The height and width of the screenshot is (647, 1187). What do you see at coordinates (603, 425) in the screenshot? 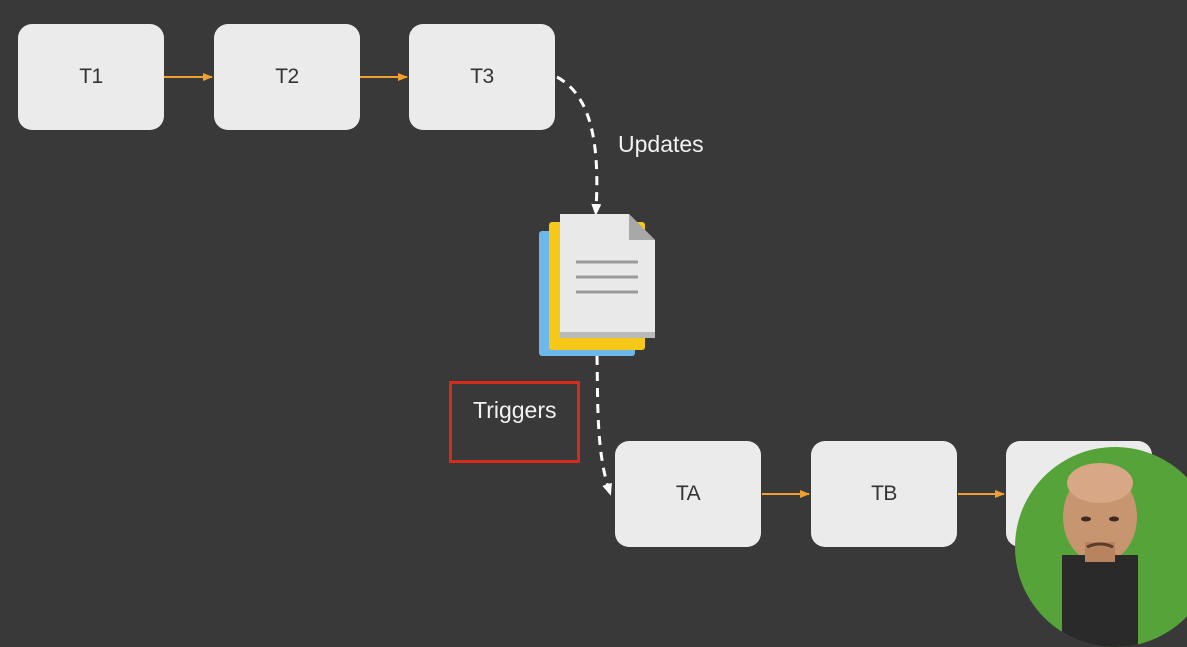
I see `dashed-arrow-triggers` at bounding box center [603, 425].